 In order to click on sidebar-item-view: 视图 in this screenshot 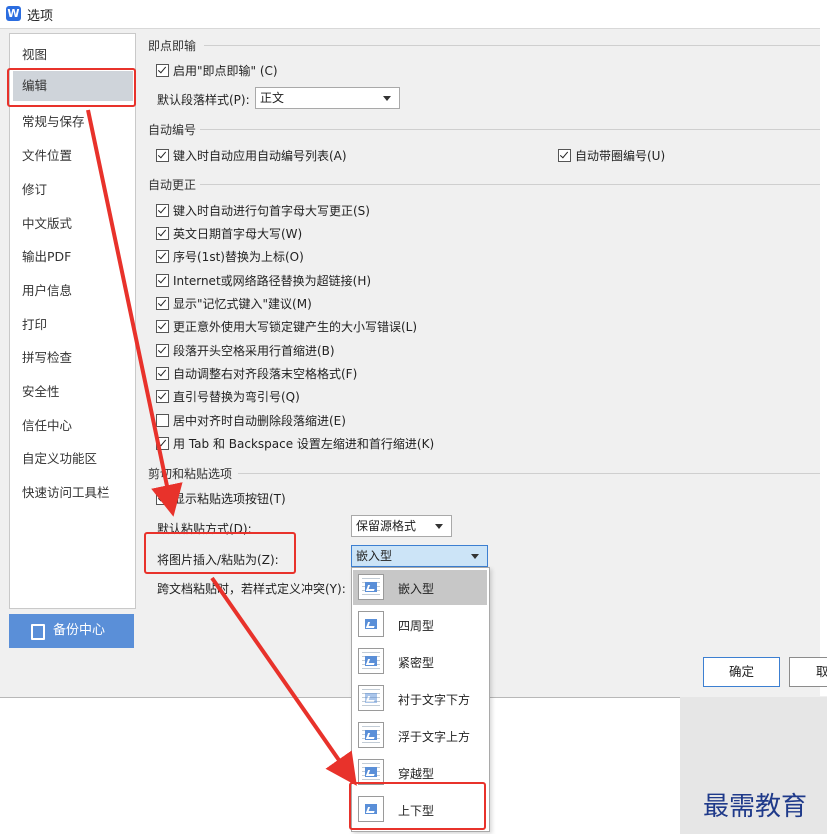, I will do `click(34, 53)`.